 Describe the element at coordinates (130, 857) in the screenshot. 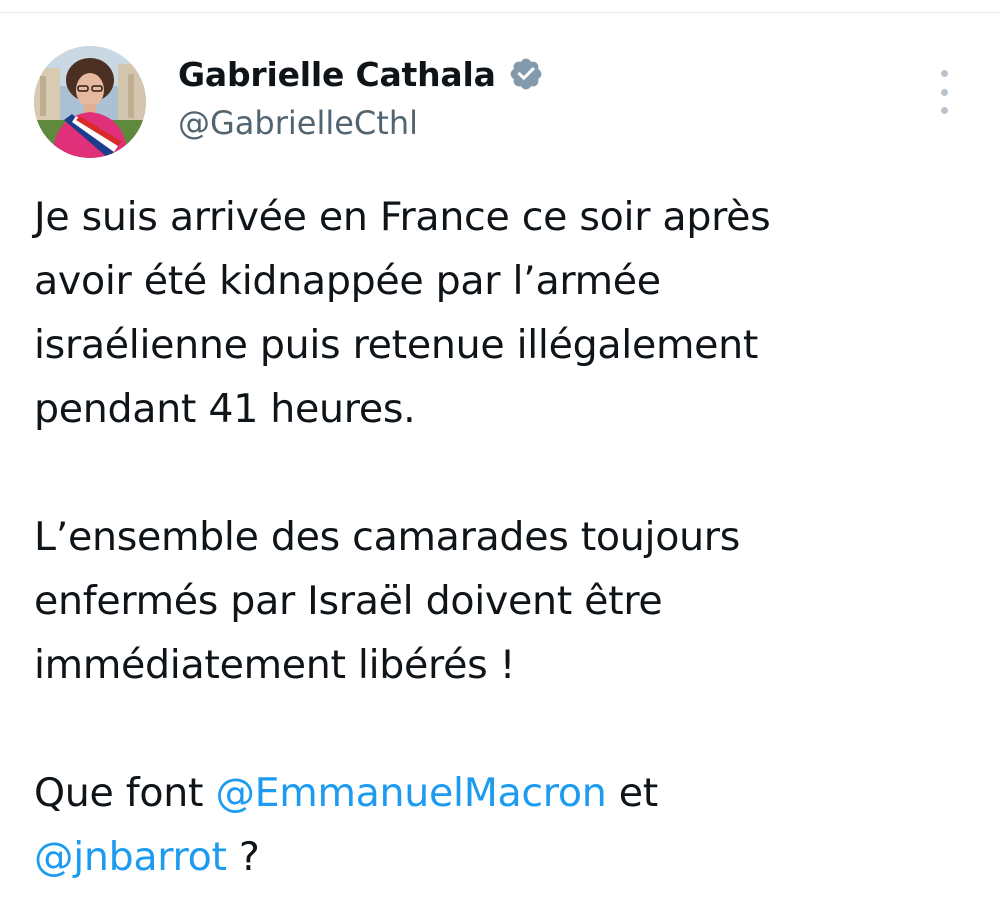

I see `mention-link-jnbarrot: @jnbarrot` at that location.